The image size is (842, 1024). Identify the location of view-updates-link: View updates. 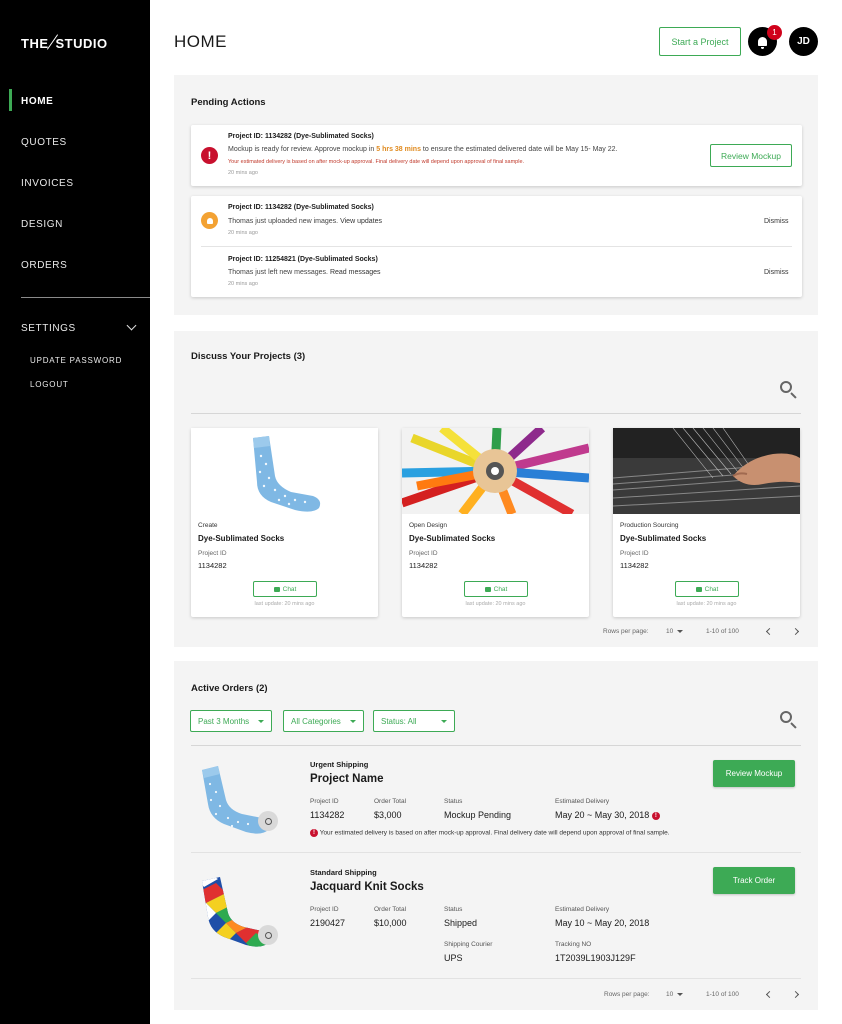
(361, 221).